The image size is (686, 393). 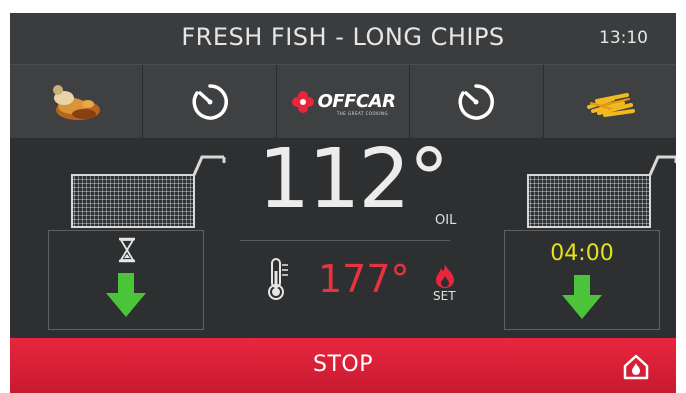 I want to click on stop-label: STOP, so click(x=343, y=364).